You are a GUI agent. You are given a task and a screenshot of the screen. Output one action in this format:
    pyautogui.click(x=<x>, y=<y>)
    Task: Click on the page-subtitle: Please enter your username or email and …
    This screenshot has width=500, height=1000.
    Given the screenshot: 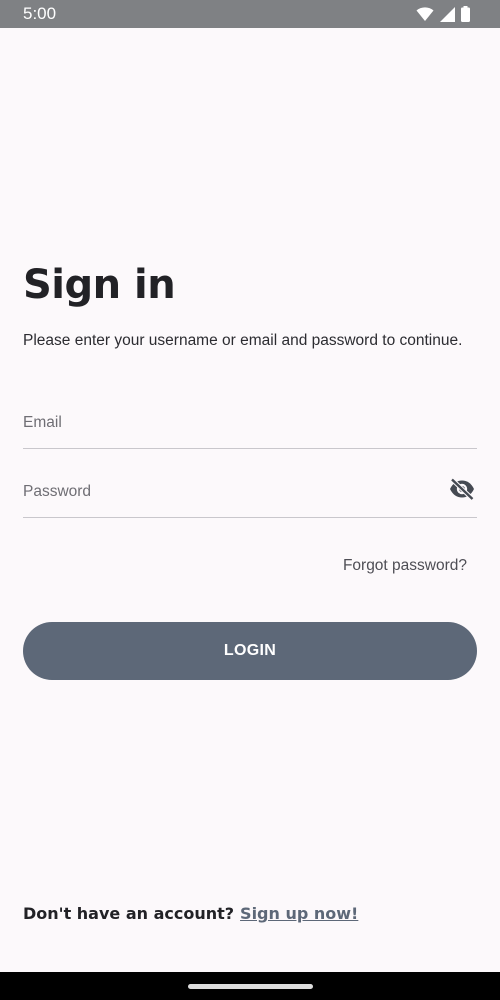 What is the action you would take?
    pyautogui.click(x=243, y=340)
    